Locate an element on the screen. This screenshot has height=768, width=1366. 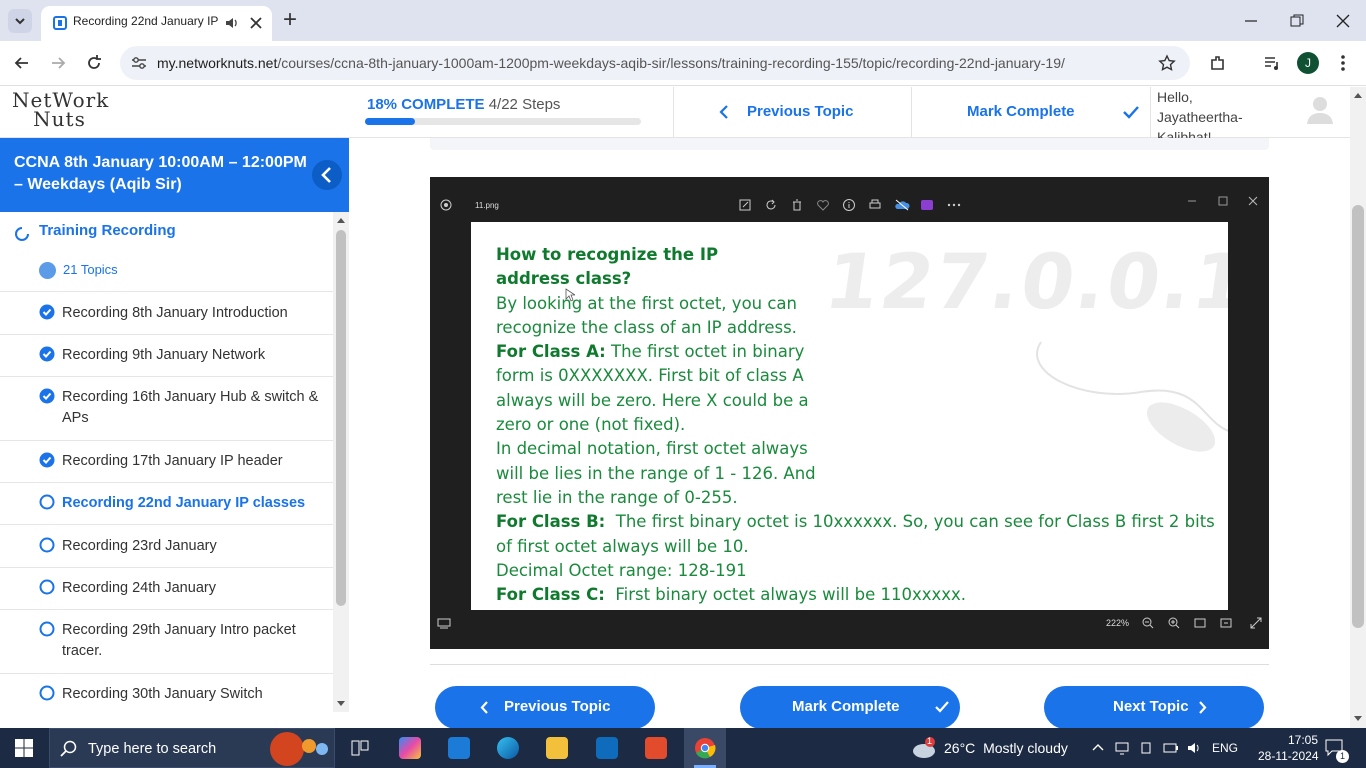
clipchamp-icon is located at coordinates (927, 205).